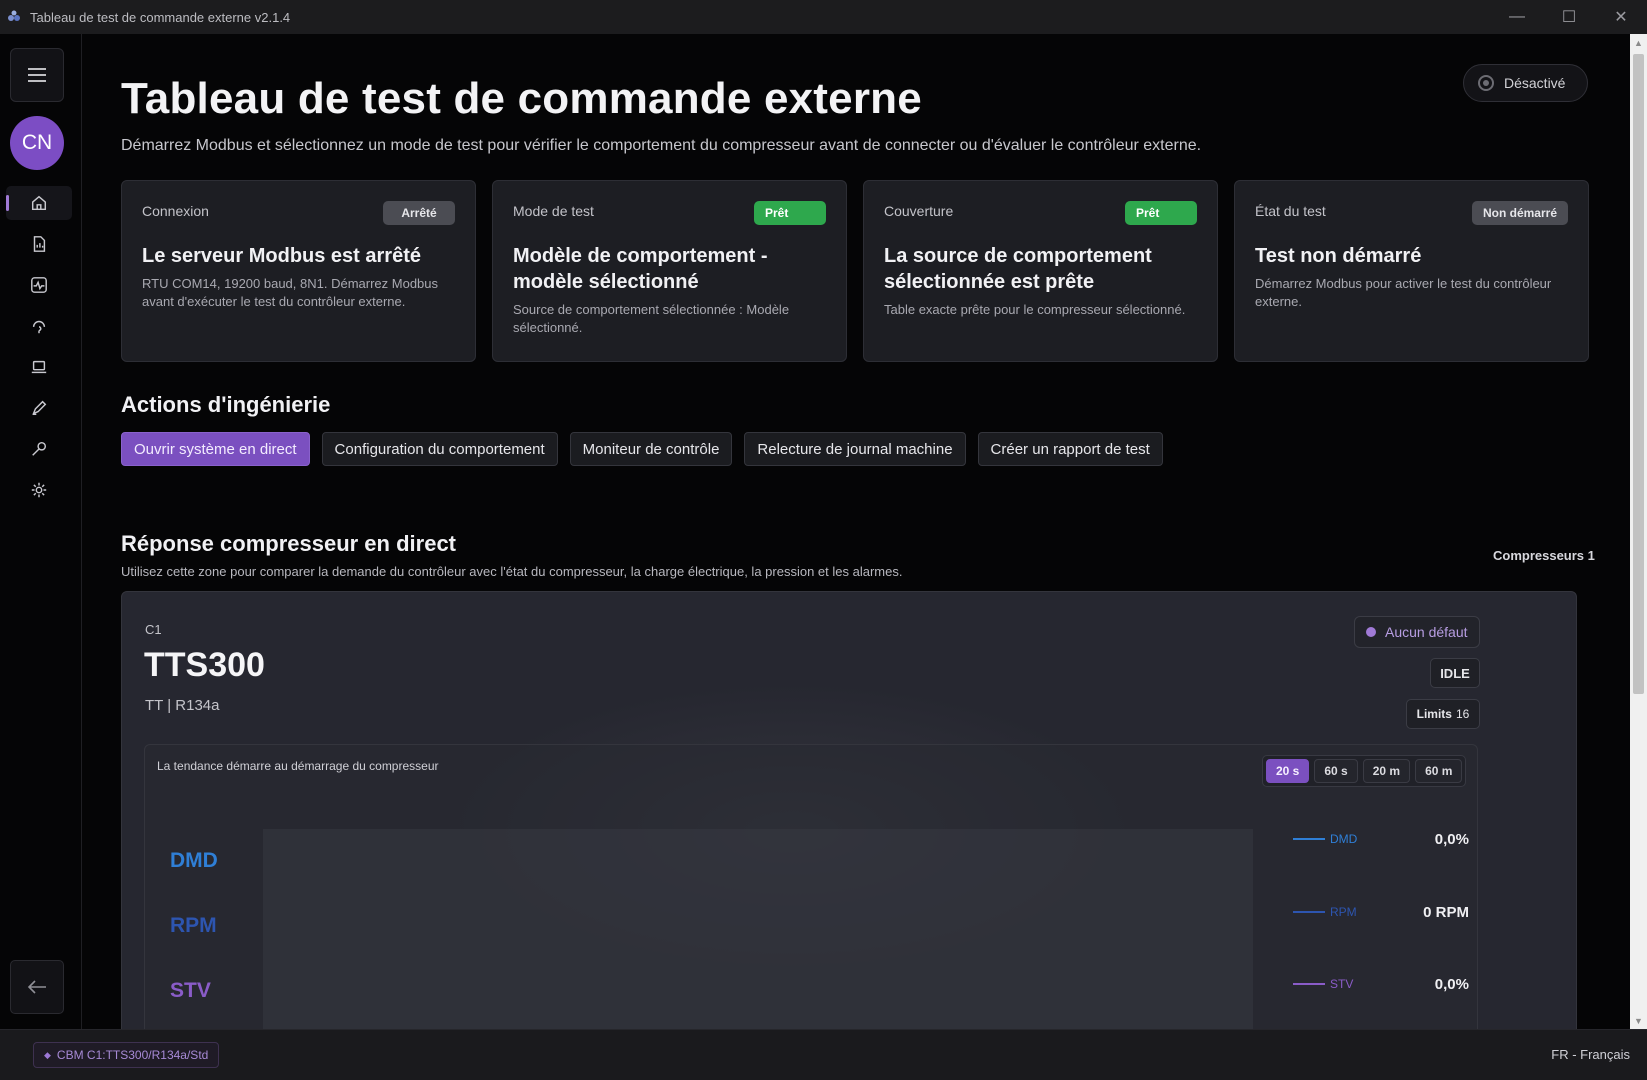  What do you see at coordinates (215, 449) in the screenshot?
I see `open-live-system-button: Ouvrir système en direct` at bounding box center [215, 449].